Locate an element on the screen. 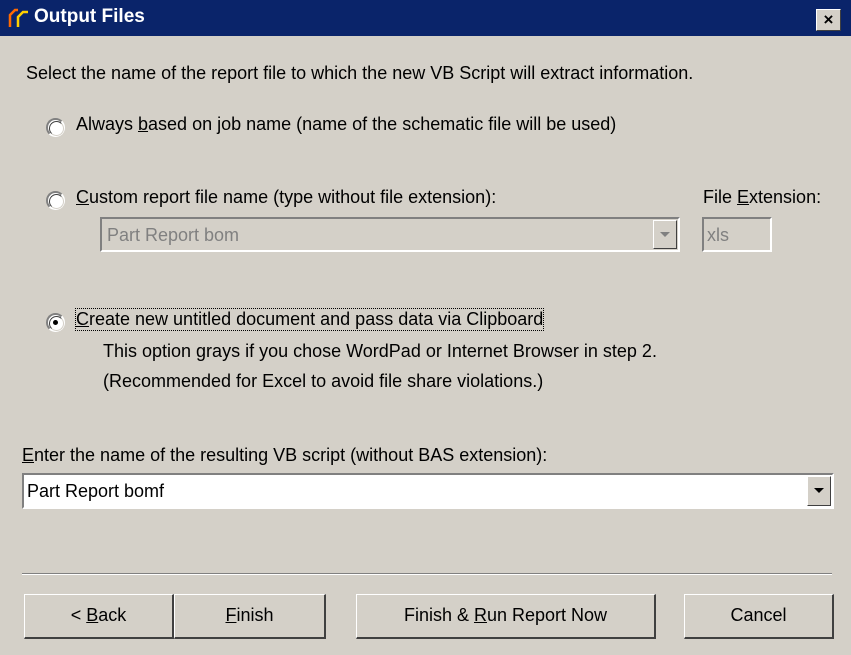 Image resolution: width=851 pixels, height=655 pixels. close-button: × is located at coordinates (828, 20).